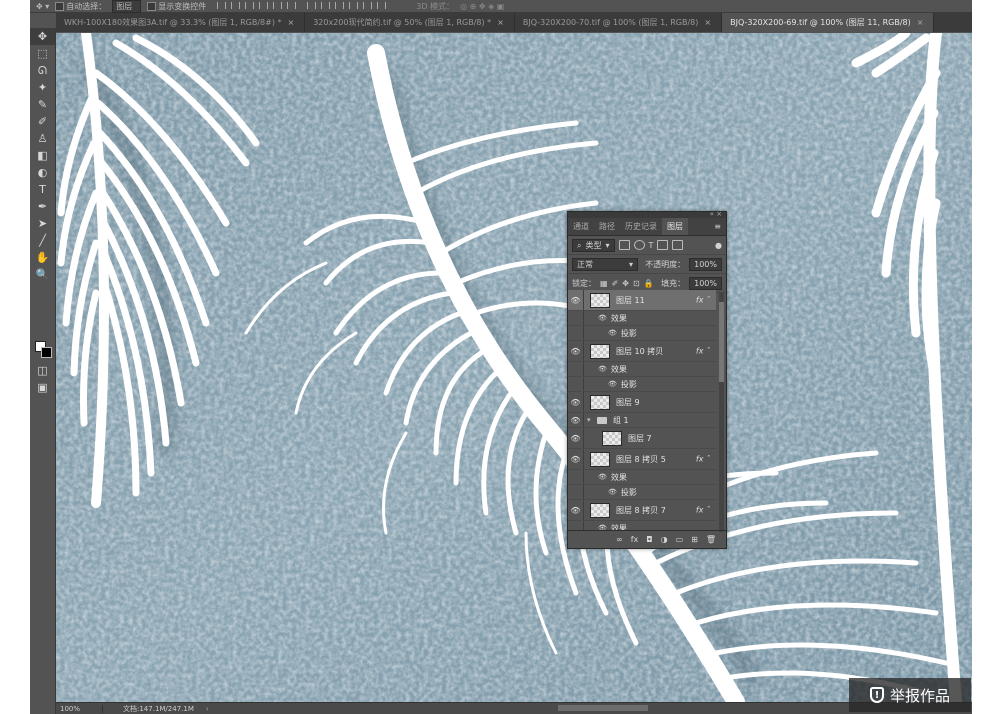 The height and width of the screenshot is (714, 1000). Describe the element at coordinates (42, 387) in the screenshot. I see `screen-mode-icon: ▣` at that location.